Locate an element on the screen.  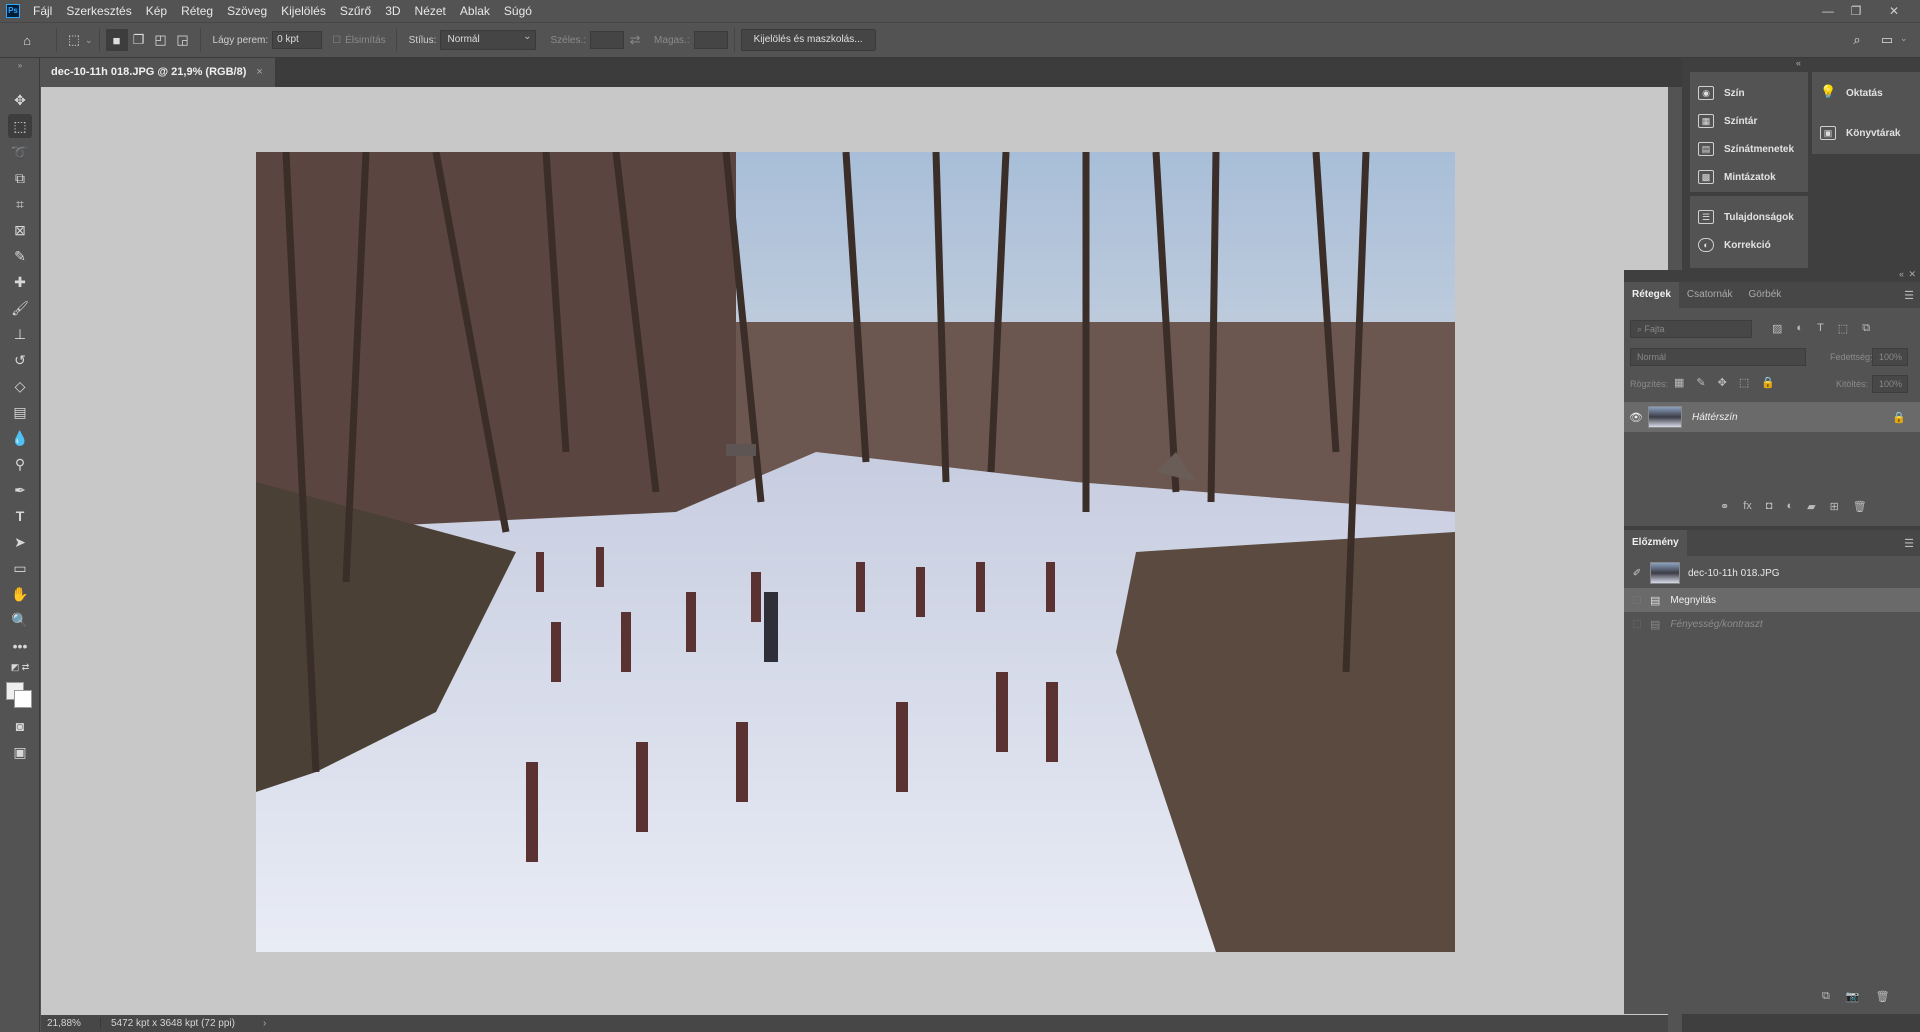
search-icon: ⌕ is located at coordinates (1857, 40).